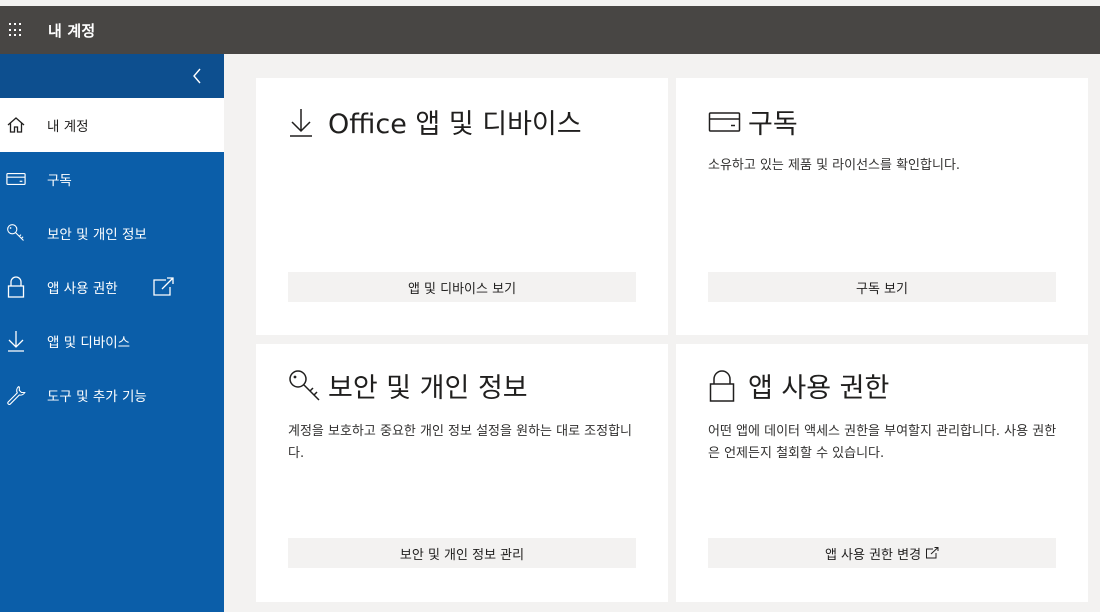 Image resolution: width=1100 pixels, height=612 pixels. I want to click on view-subscriptions-button: 구독 보기, so click(882, 287).